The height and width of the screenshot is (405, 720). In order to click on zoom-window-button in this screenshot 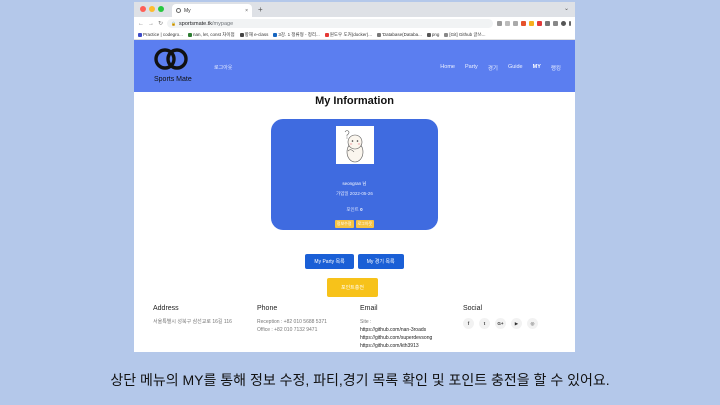, I will do `click(161, 9)`.